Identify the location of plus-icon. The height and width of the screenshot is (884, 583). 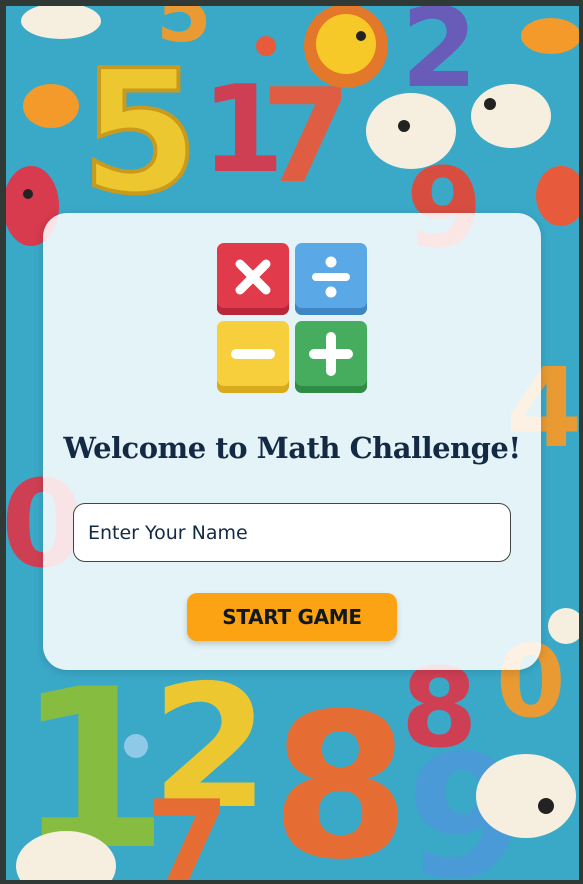
(331, 354).